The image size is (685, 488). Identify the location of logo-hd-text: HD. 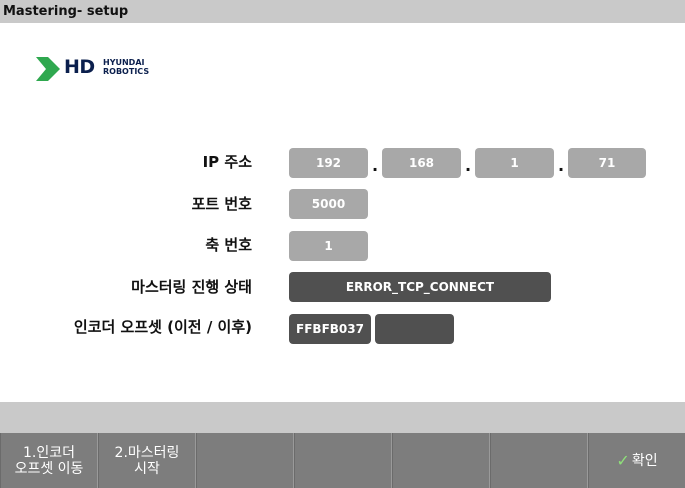
(79, 67).